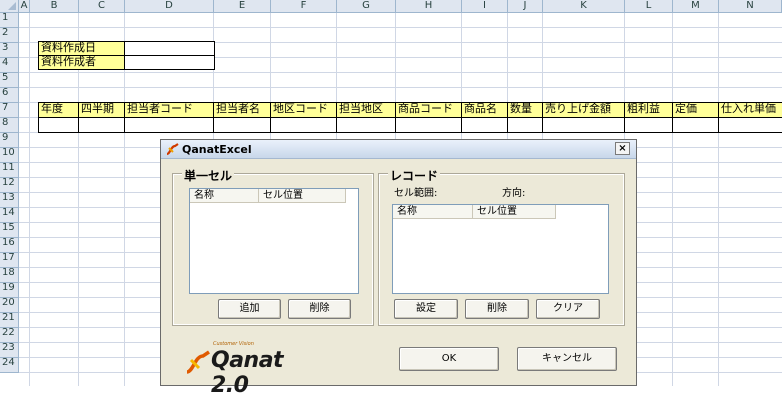 The width and height of the screenshot is (782, 398). Describe the element at coordinates (9, 155) in the screenshot. I see `row-header-10: 10` at that location.